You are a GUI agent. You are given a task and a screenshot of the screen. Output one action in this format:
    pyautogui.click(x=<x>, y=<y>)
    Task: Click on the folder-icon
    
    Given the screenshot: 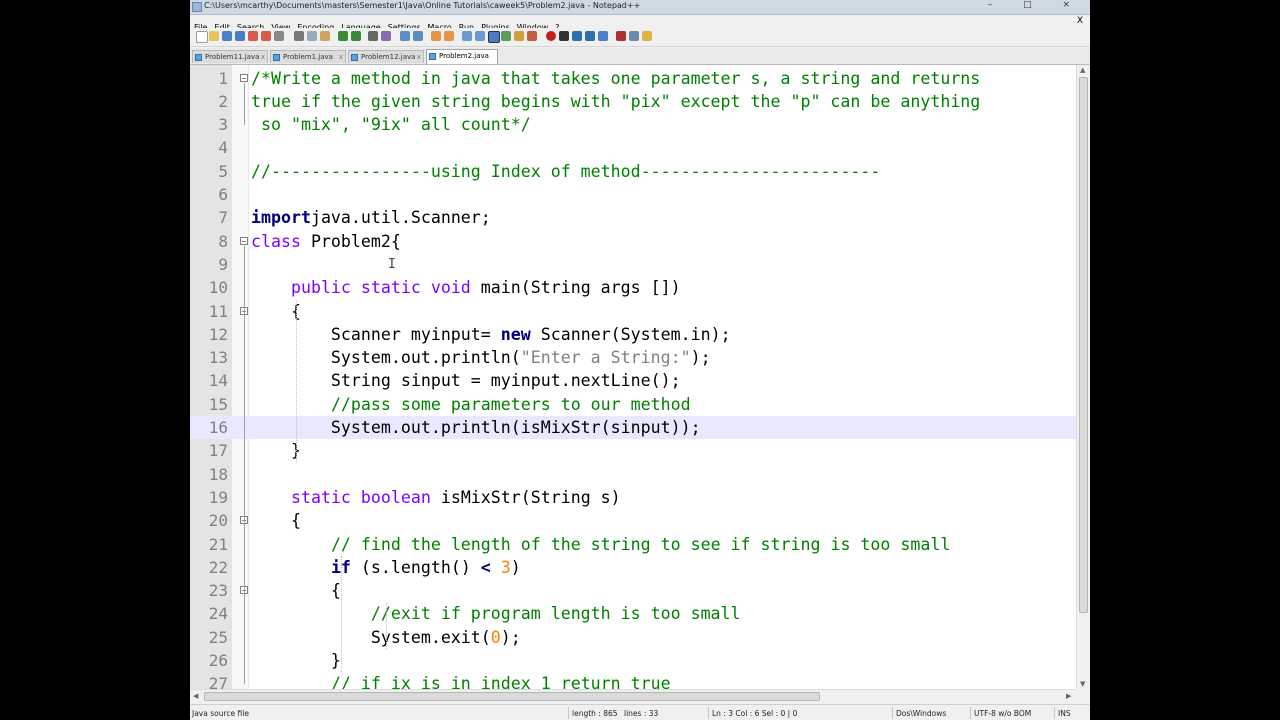 What is the action you would take?
    pyautogui.click(x=647, y=36)
    